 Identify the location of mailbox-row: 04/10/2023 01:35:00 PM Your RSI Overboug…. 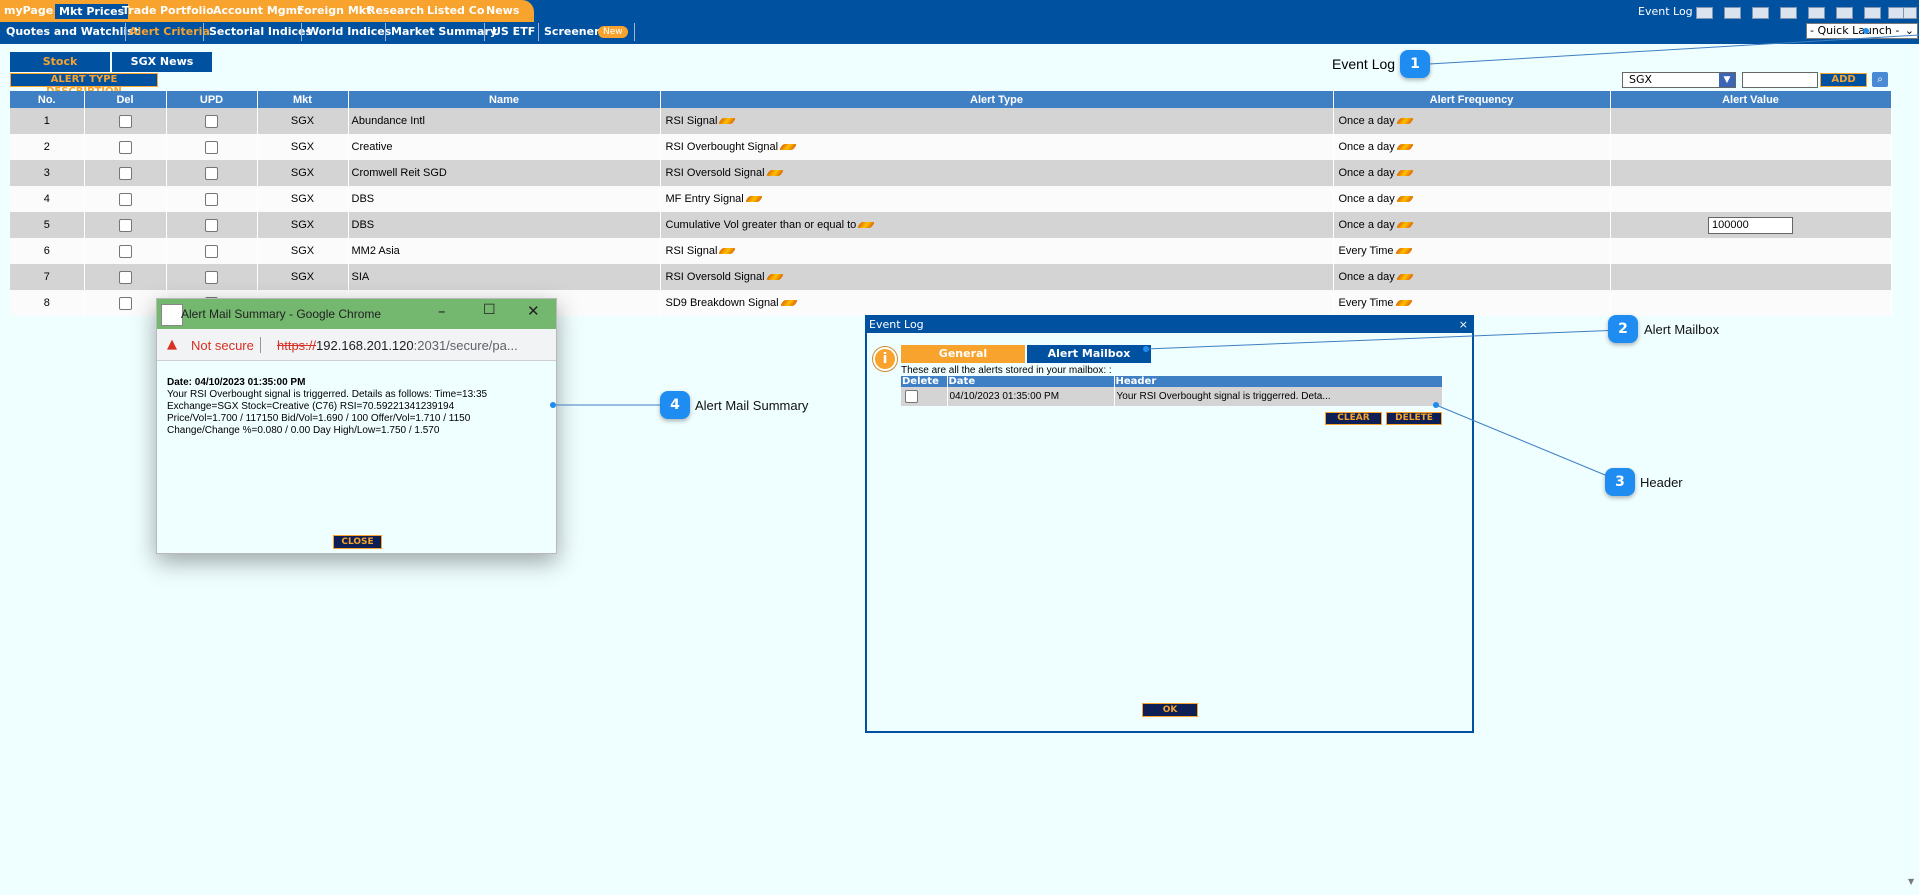
(1172, 396).